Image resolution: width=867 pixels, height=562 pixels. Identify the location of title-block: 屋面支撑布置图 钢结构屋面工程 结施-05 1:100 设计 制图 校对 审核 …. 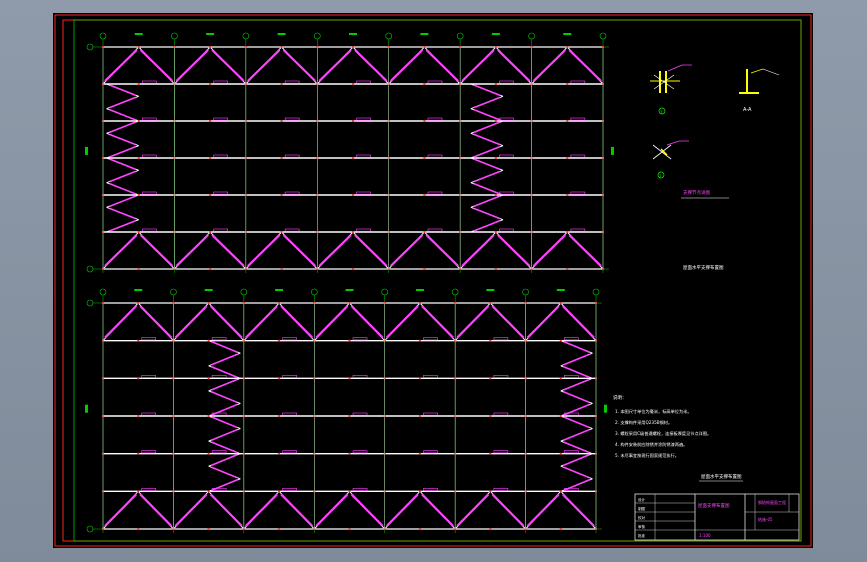
(717, 517).